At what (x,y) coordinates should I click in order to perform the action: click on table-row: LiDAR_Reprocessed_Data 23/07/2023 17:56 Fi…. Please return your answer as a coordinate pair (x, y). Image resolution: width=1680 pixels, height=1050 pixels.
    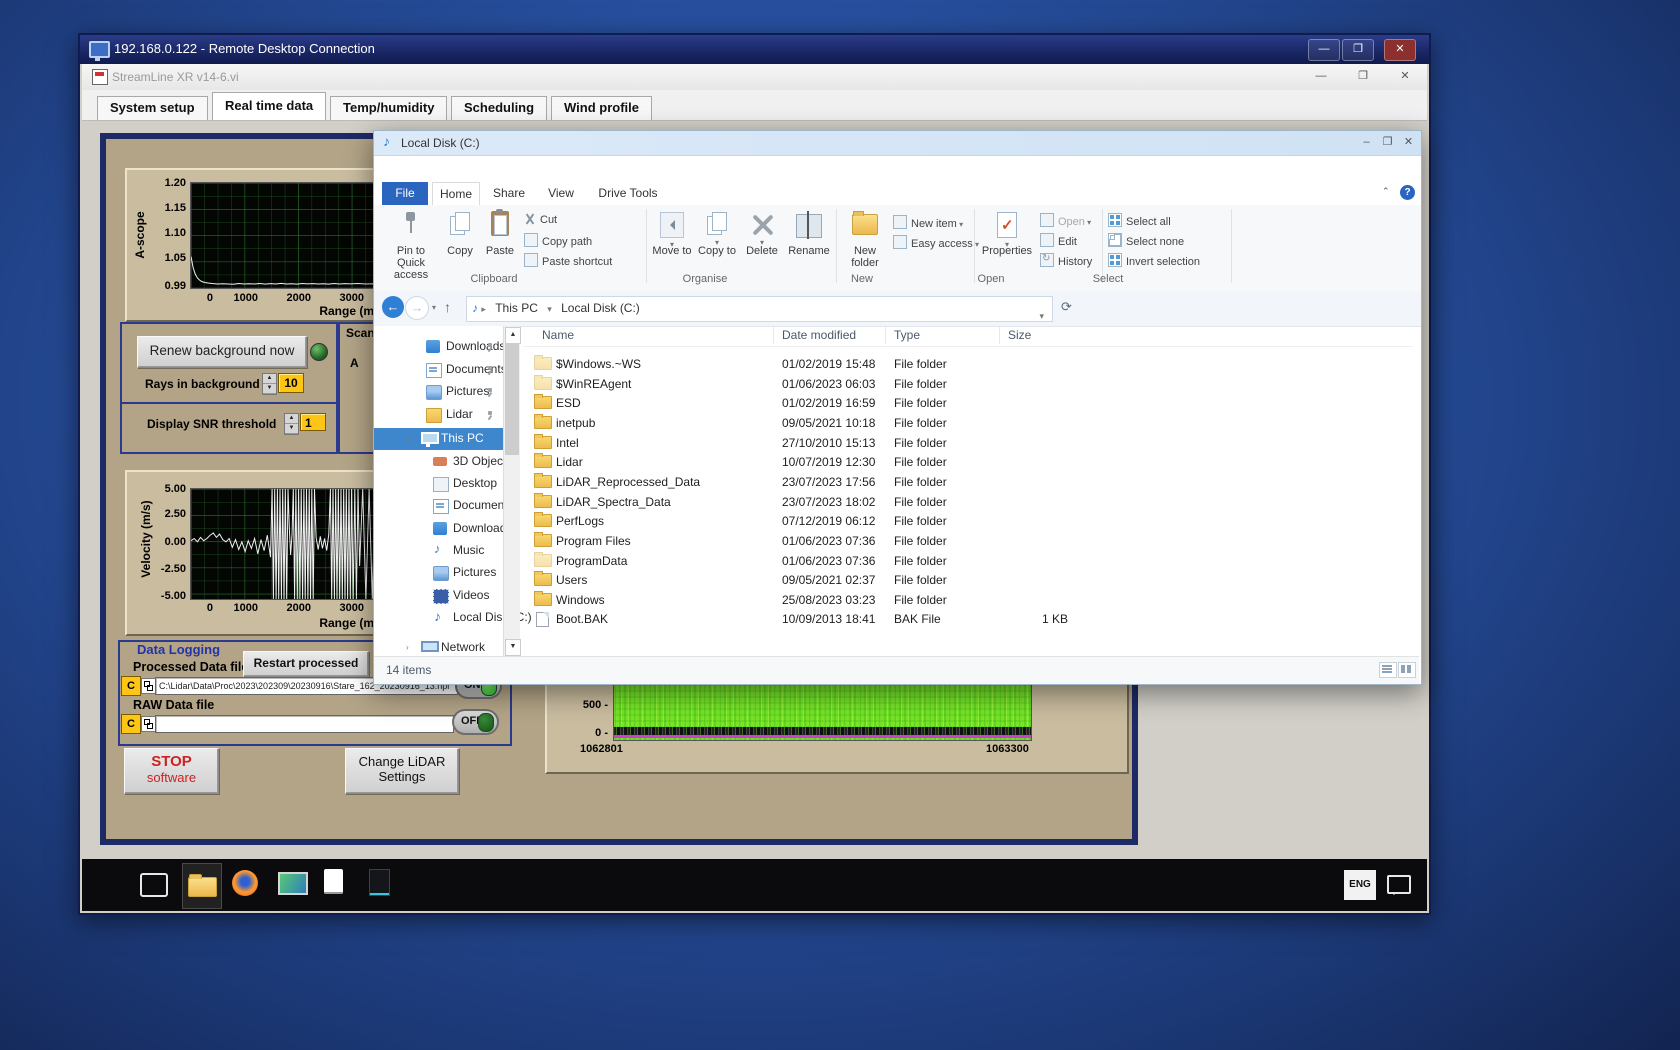
    Looking at the image, I should click on (968, 482).